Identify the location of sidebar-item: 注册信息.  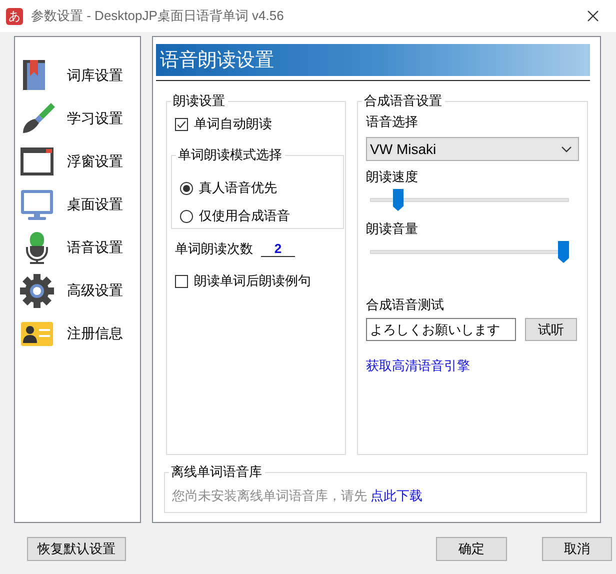
(79, 333).